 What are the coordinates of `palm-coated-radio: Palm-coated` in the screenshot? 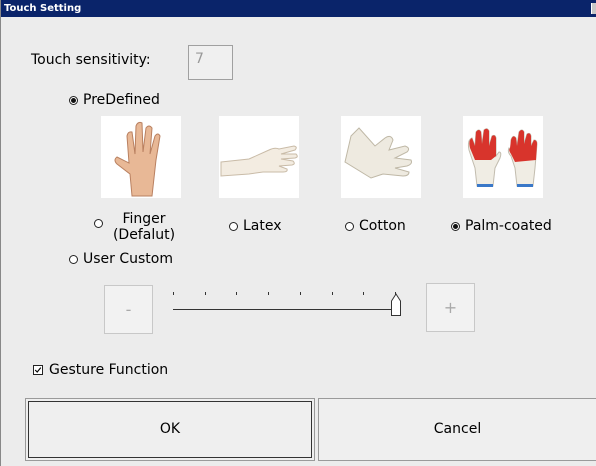 It's located at (501, 226).